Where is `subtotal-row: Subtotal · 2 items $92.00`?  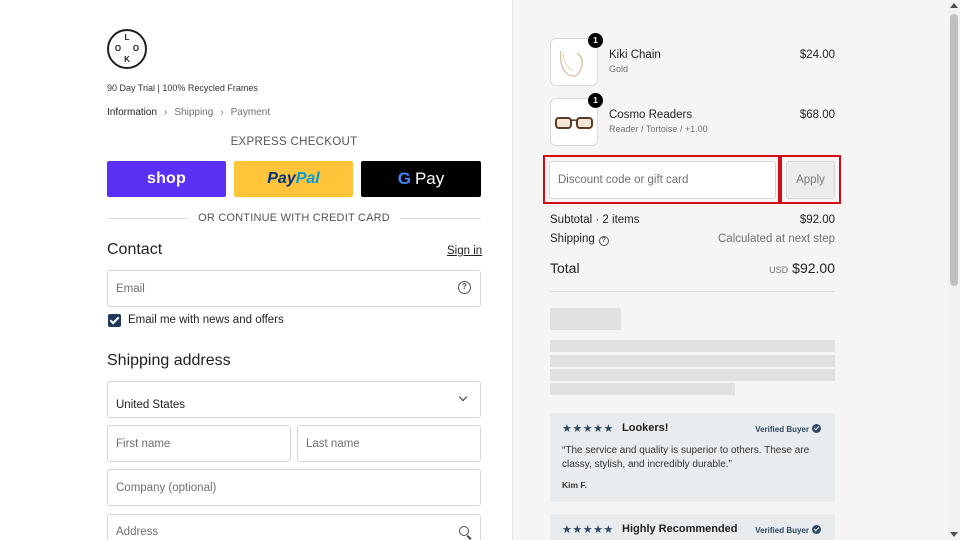
subtotal-row: Subtotal · 2 items $92.00 is located at coordinates (692, 220).